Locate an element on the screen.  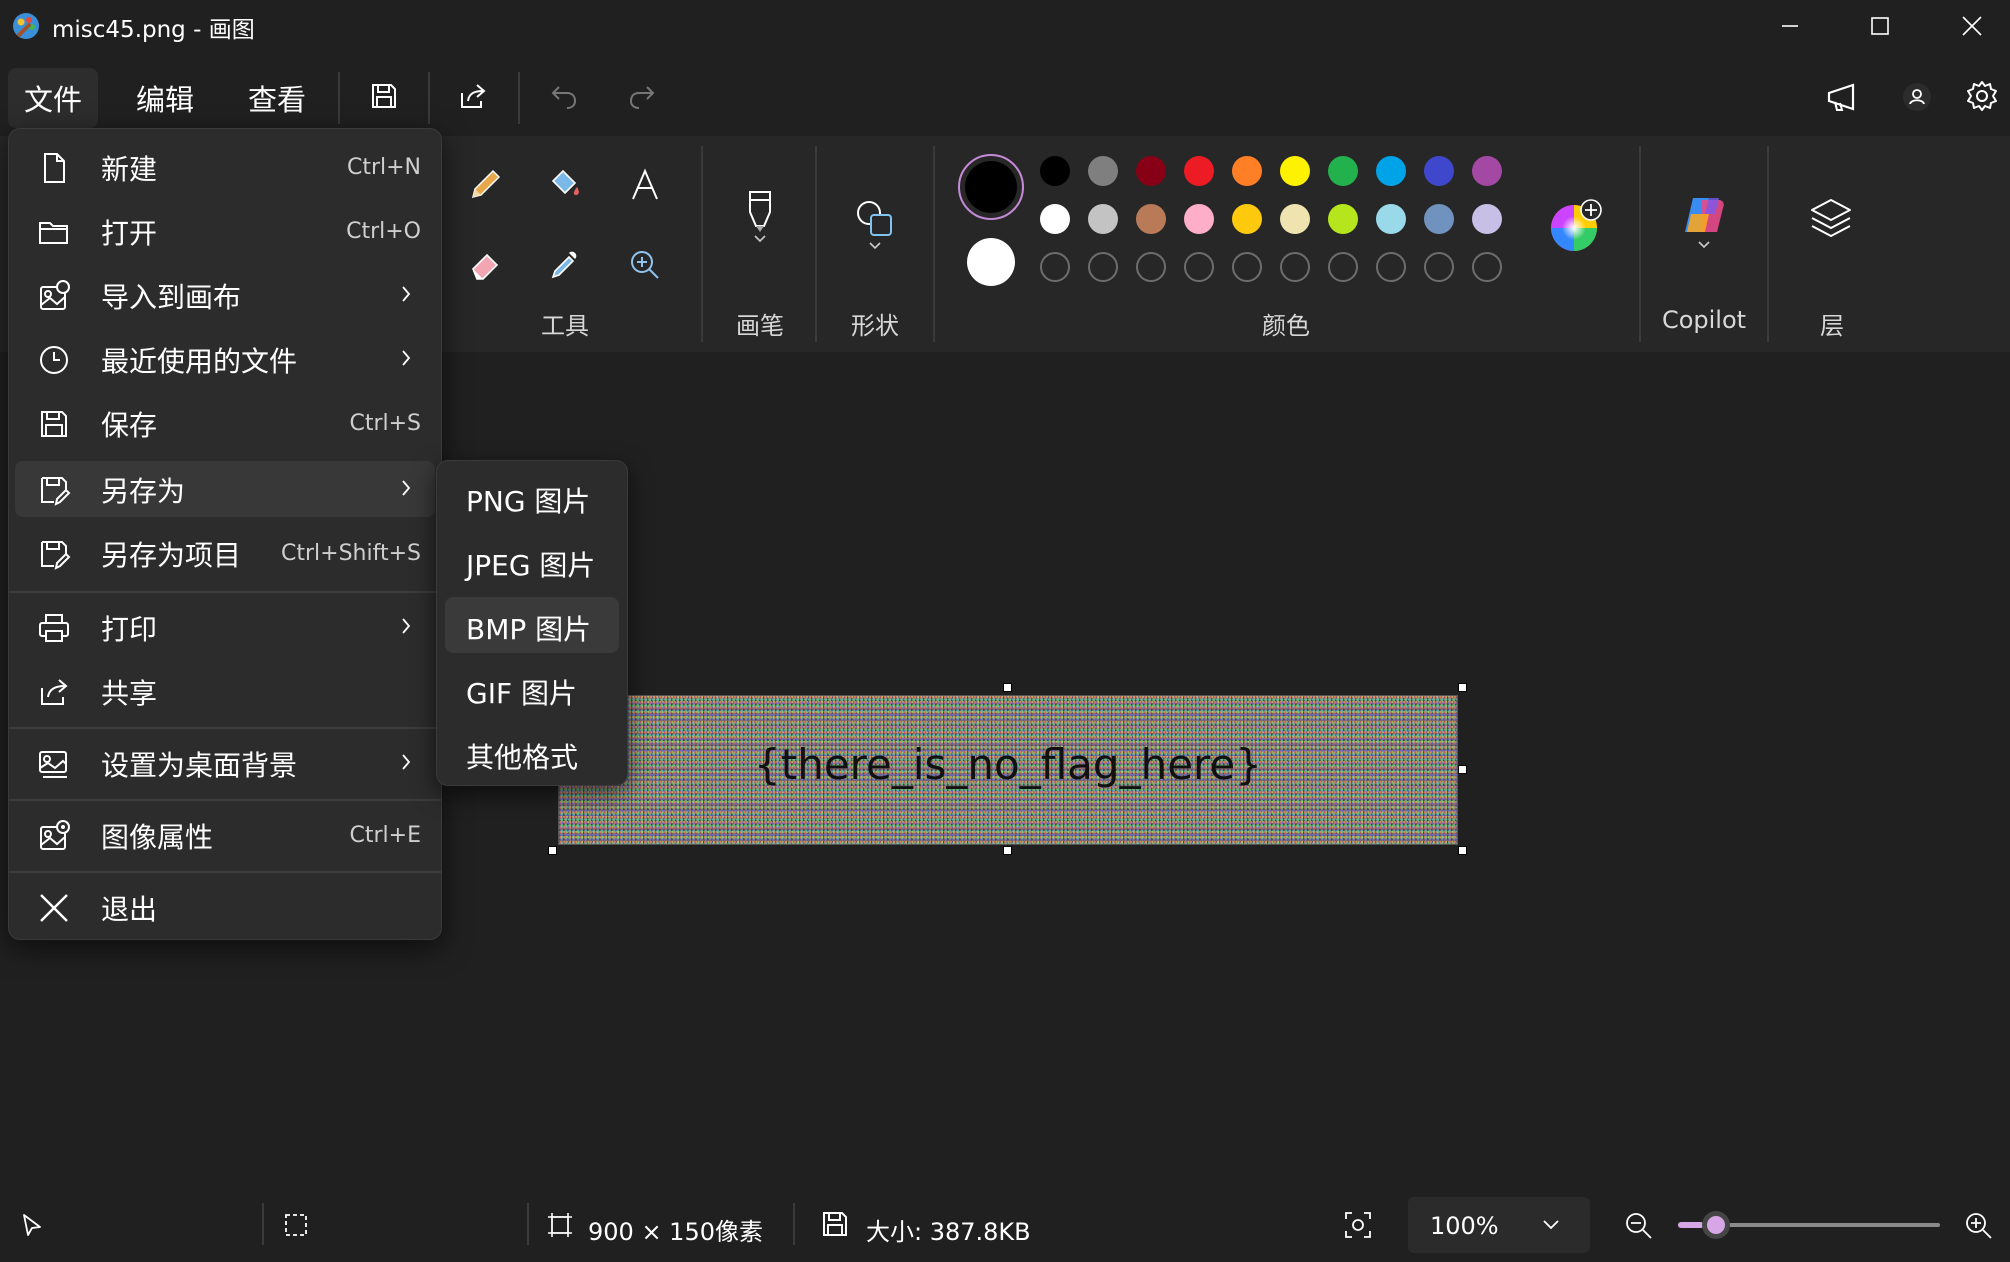
file-menu-image-properties: 图像属性 Ctrl+E is located at coordinates (225, 835).